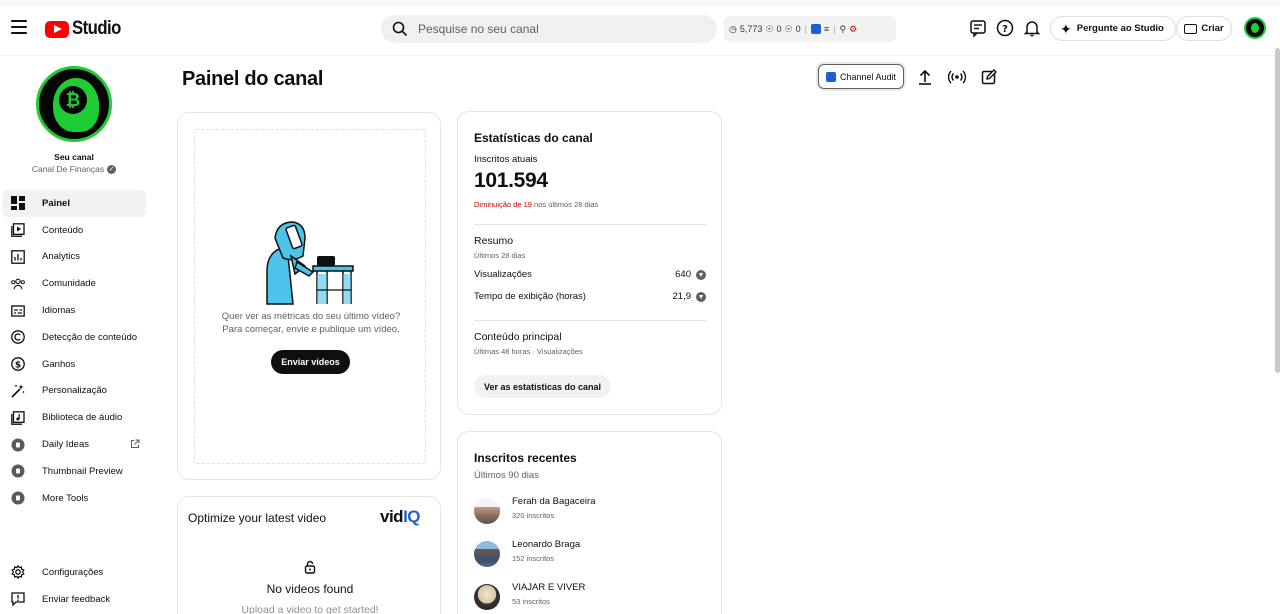 The width and height of the screenshot is (1280, 614). What do you see at coordinates (533, 138) in the screenshot?
I see `stats-title: Estatísticas do canal` at bounding box center [533, 138].